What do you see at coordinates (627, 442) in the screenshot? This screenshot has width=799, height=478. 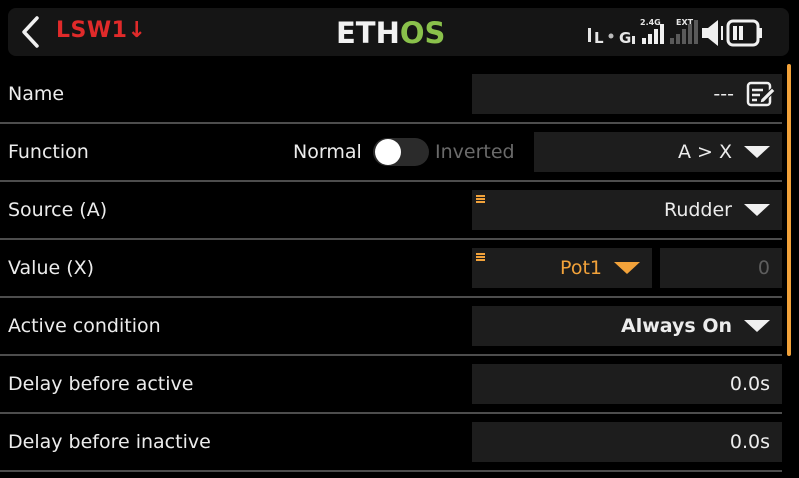 I see `delay-inactive-field: 0.0s` at bounding box center [627, 442].